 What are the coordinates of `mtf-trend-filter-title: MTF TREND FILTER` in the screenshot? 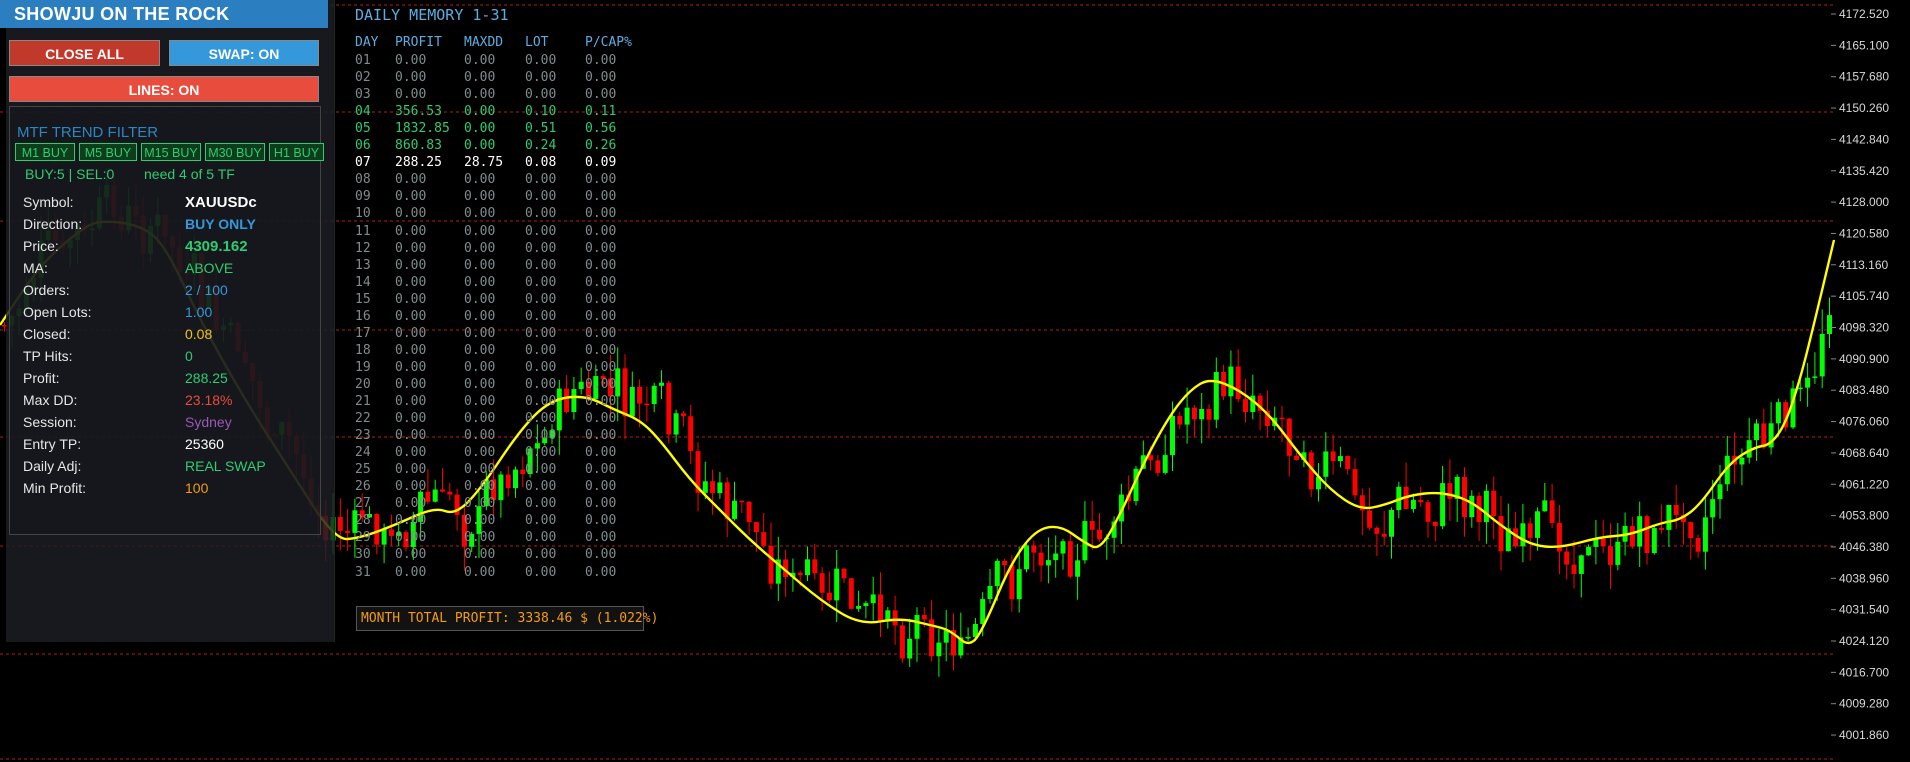 It's located at (88, 132).